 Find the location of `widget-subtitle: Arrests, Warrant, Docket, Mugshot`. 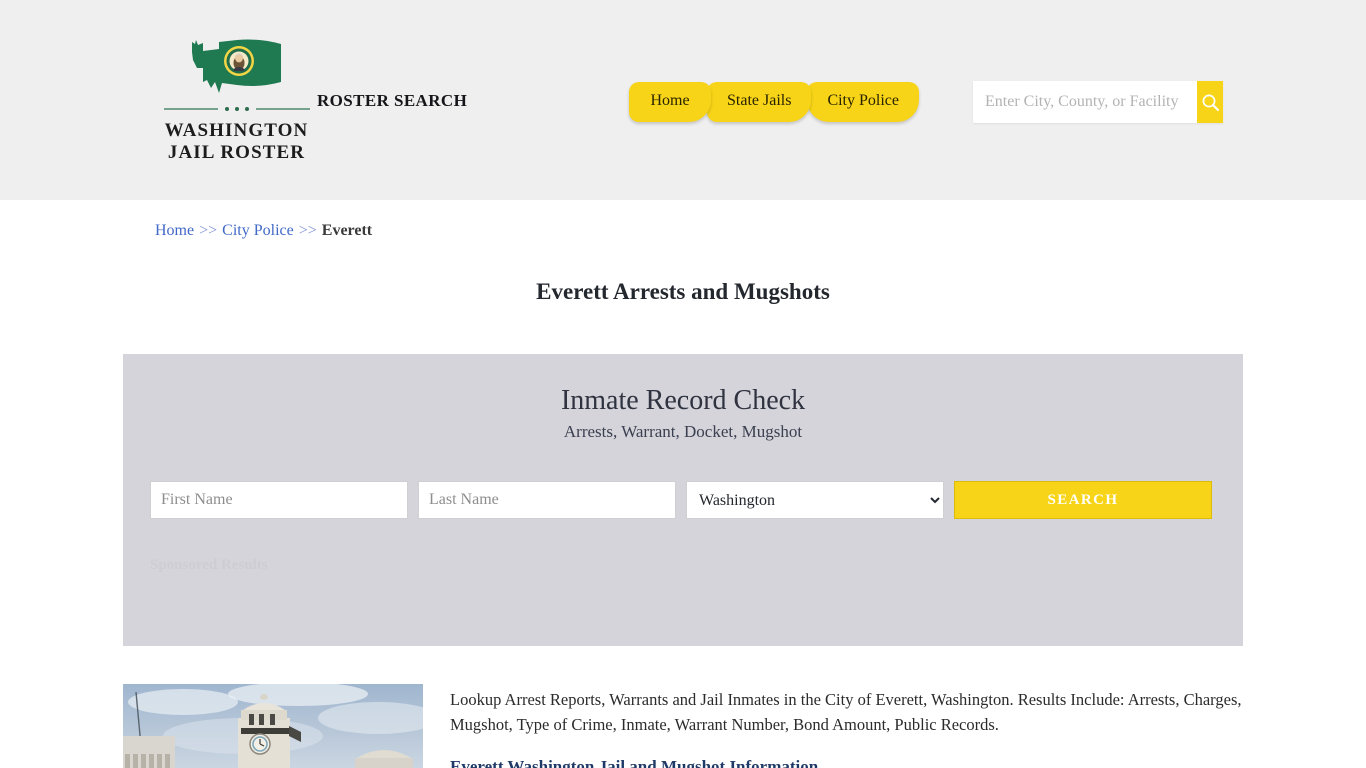

widget-subtitle: Arrests, Warrant, Docket, Mugshot is located at coordinates (683, 431).